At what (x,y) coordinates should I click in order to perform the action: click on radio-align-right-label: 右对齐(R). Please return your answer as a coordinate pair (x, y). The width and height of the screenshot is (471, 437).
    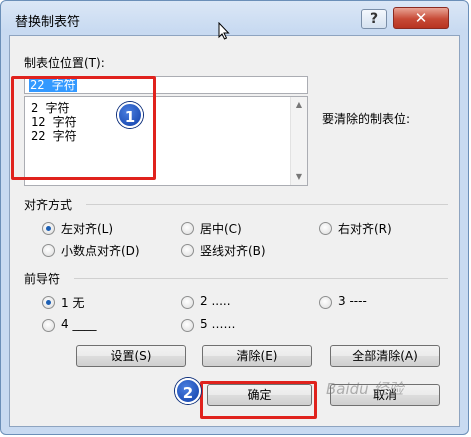
    Looking at the image, I should click on (365, 228).